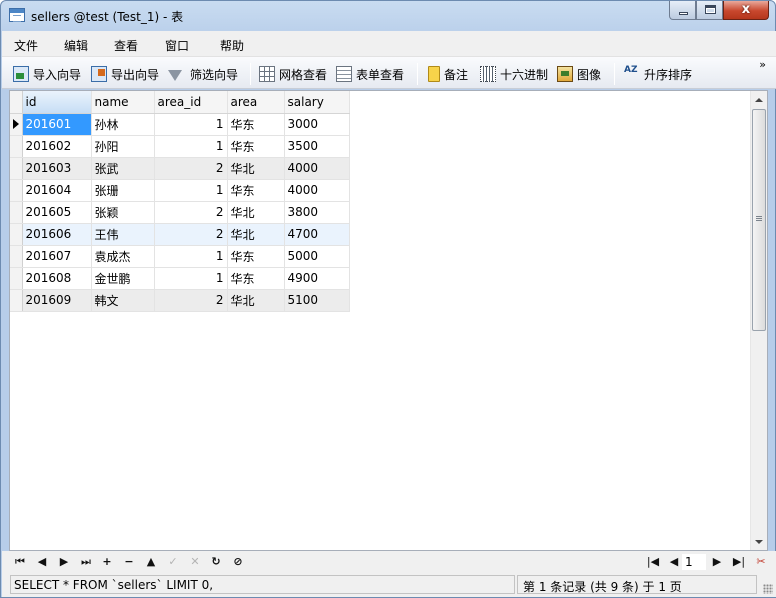  What do you see at coordinates (126, 45) in the screenshot?
I see `menu-view: 查看` at bounding box center [126, 45].